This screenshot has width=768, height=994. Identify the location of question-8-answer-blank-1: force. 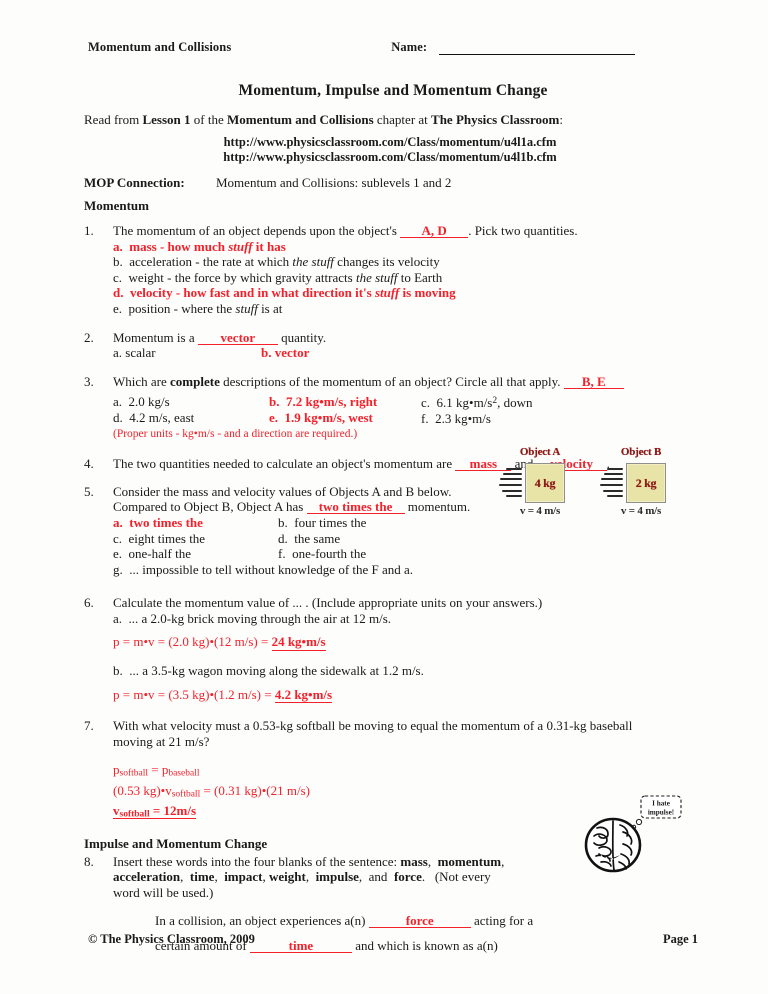
(419, 921).